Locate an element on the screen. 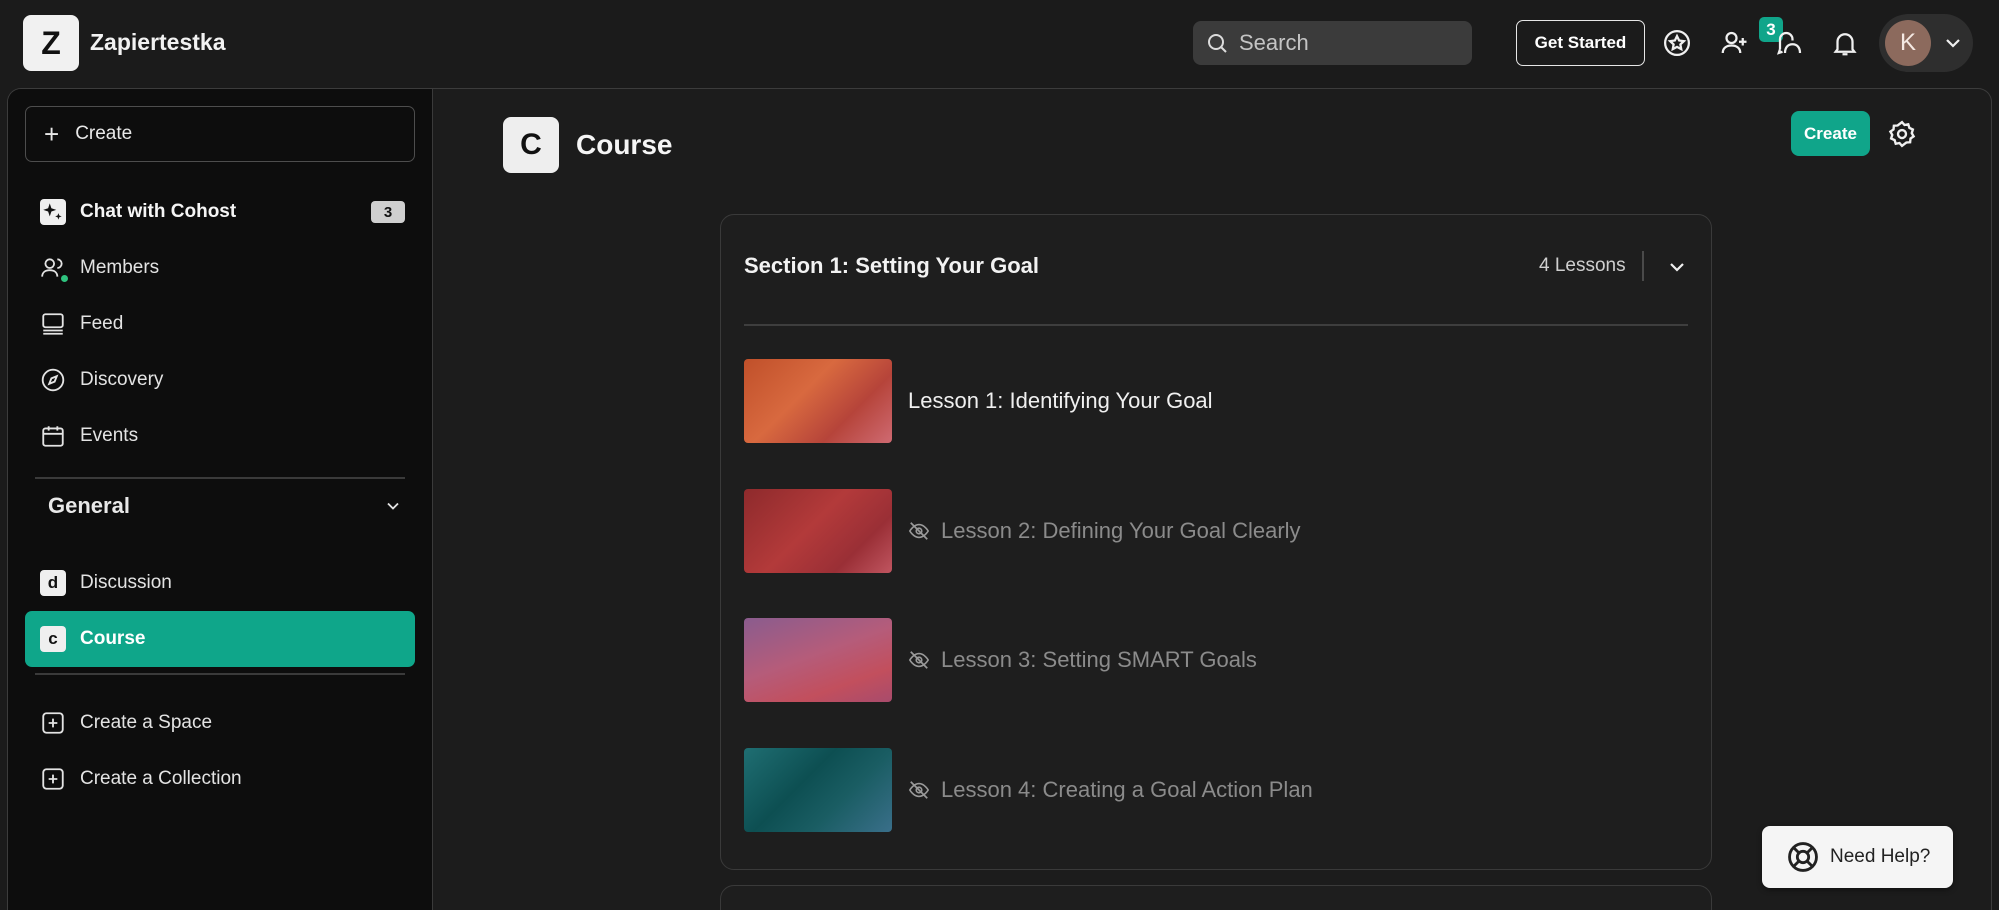  compass-icon is located at coordinates (53, 380).